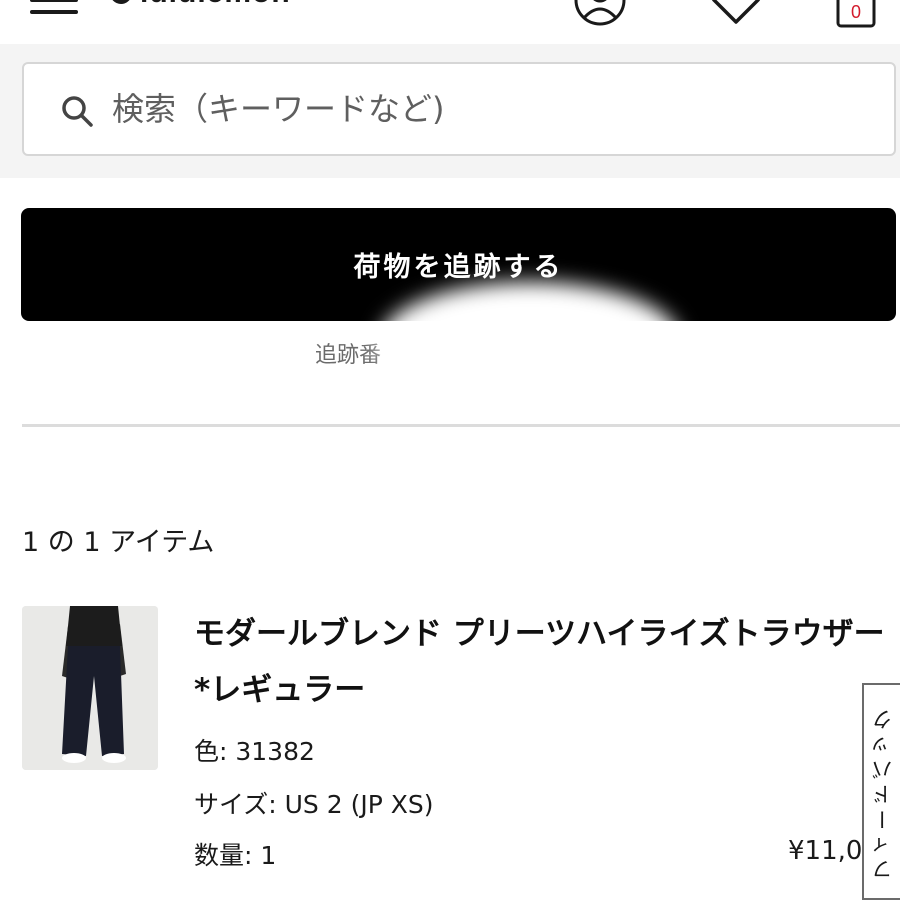 This screenshot has height=900, width=900. Describe the element at coordinates (530, 342) in the screenshot. I see `redaction-blur` at that location.